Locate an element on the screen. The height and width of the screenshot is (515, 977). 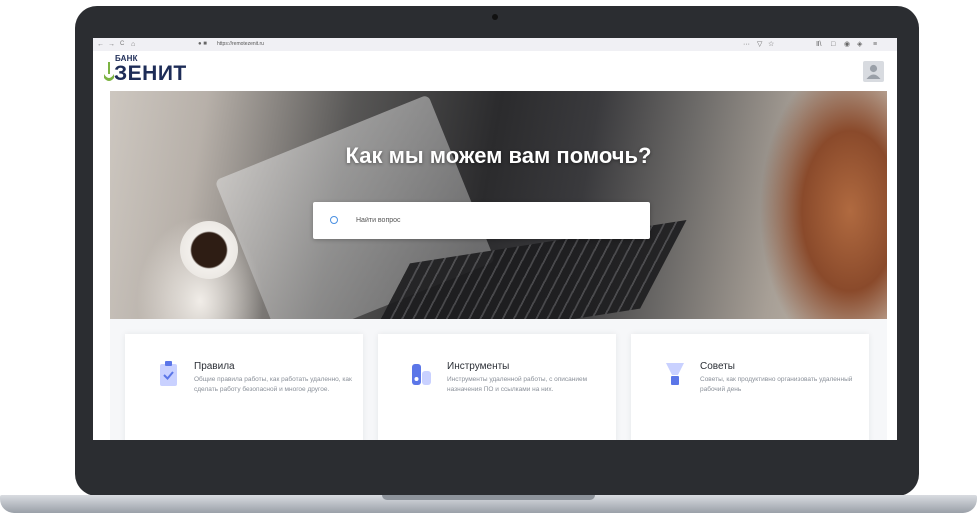
extension-icon: ◉ is located at coordinates (847, 44).